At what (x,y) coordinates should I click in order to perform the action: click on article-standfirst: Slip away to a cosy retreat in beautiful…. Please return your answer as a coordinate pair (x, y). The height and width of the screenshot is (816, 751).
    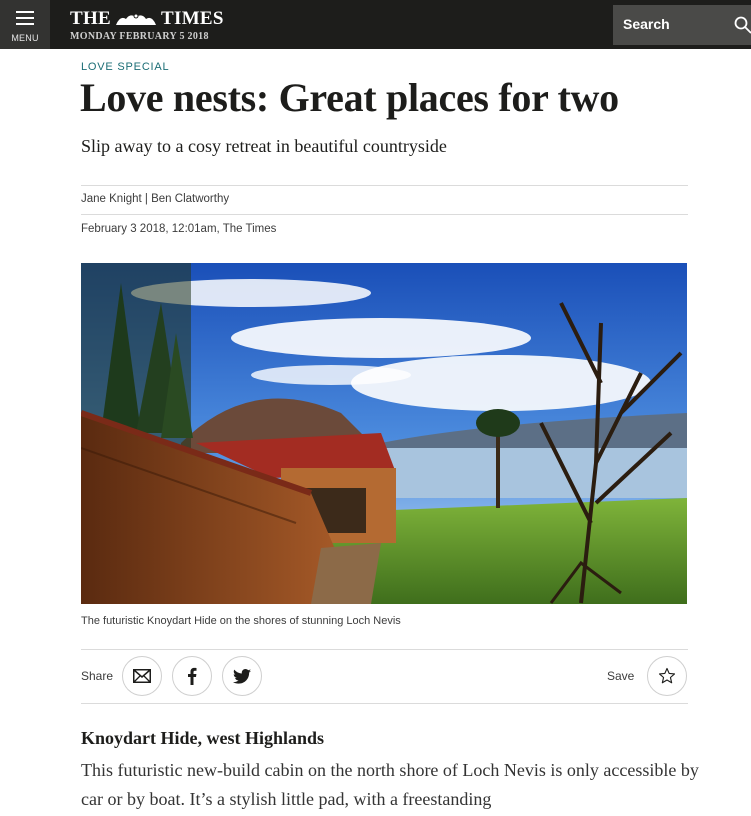
    Looking at the image, I should click on (264, 146).